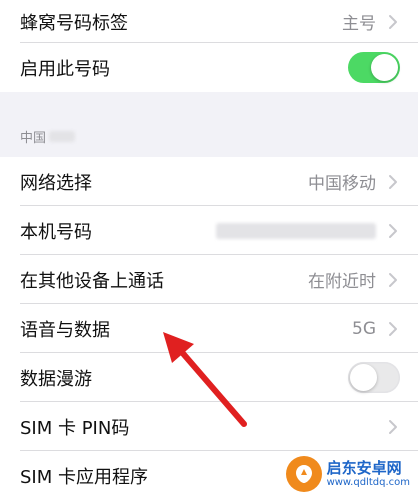  I want to click on network-selection-row: 网络选择 中国移动, so click(209, 181).